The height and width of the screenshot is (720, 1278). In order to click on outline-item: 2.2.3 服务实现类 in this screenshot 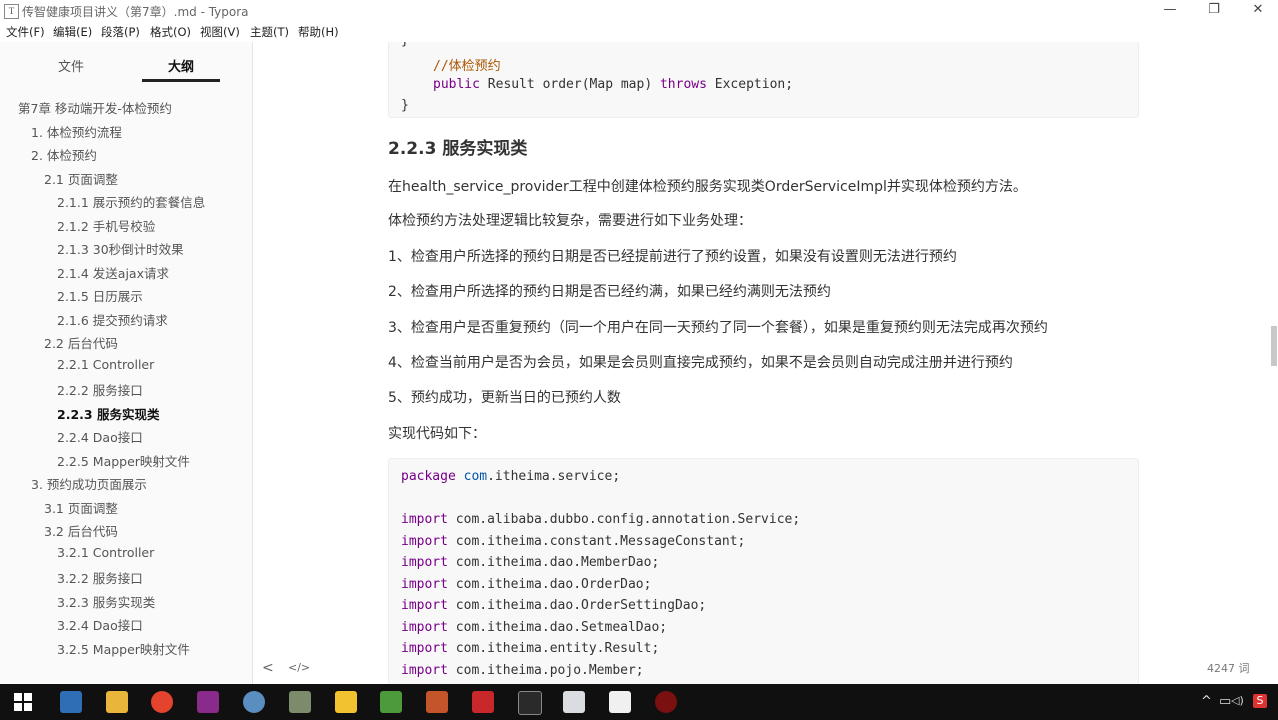, I will do `click(108, 413)`.